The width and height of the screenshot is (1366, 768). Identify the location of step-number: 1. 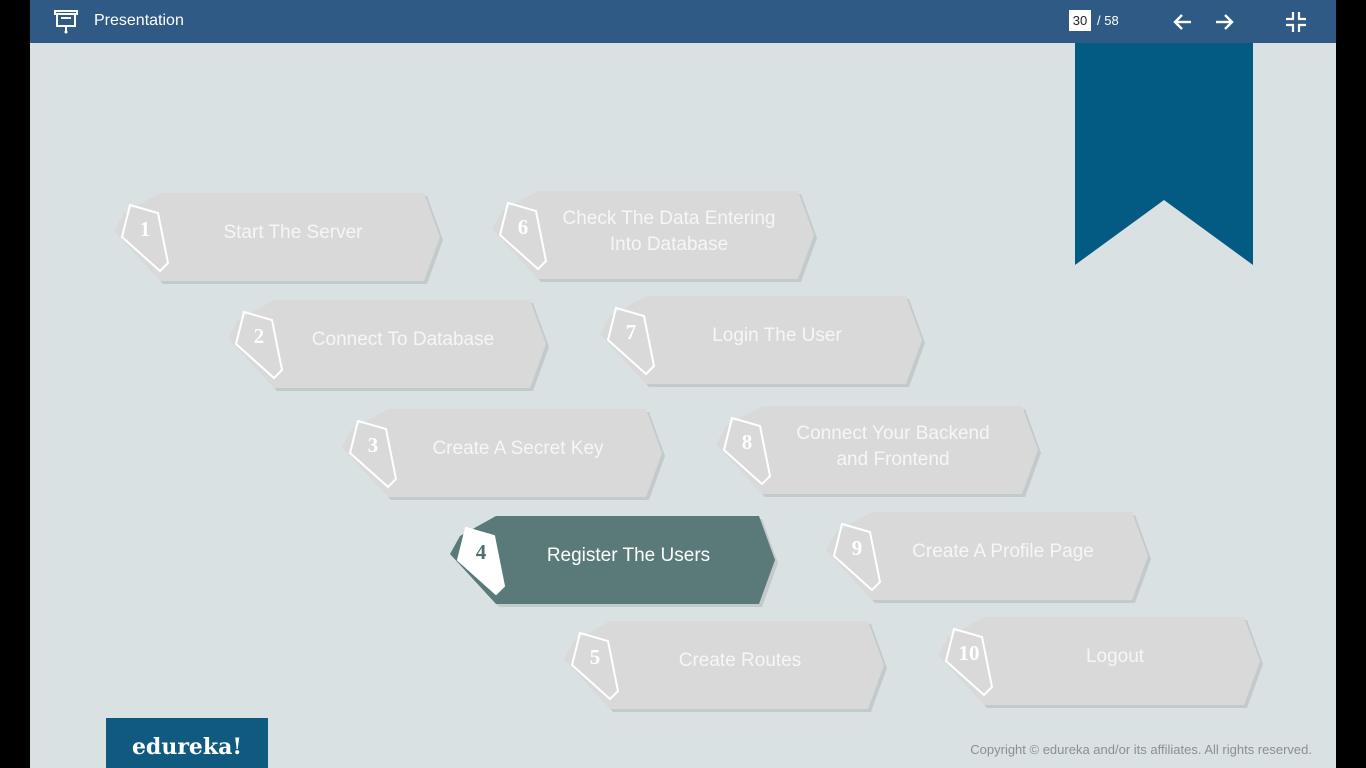
(145, 229).